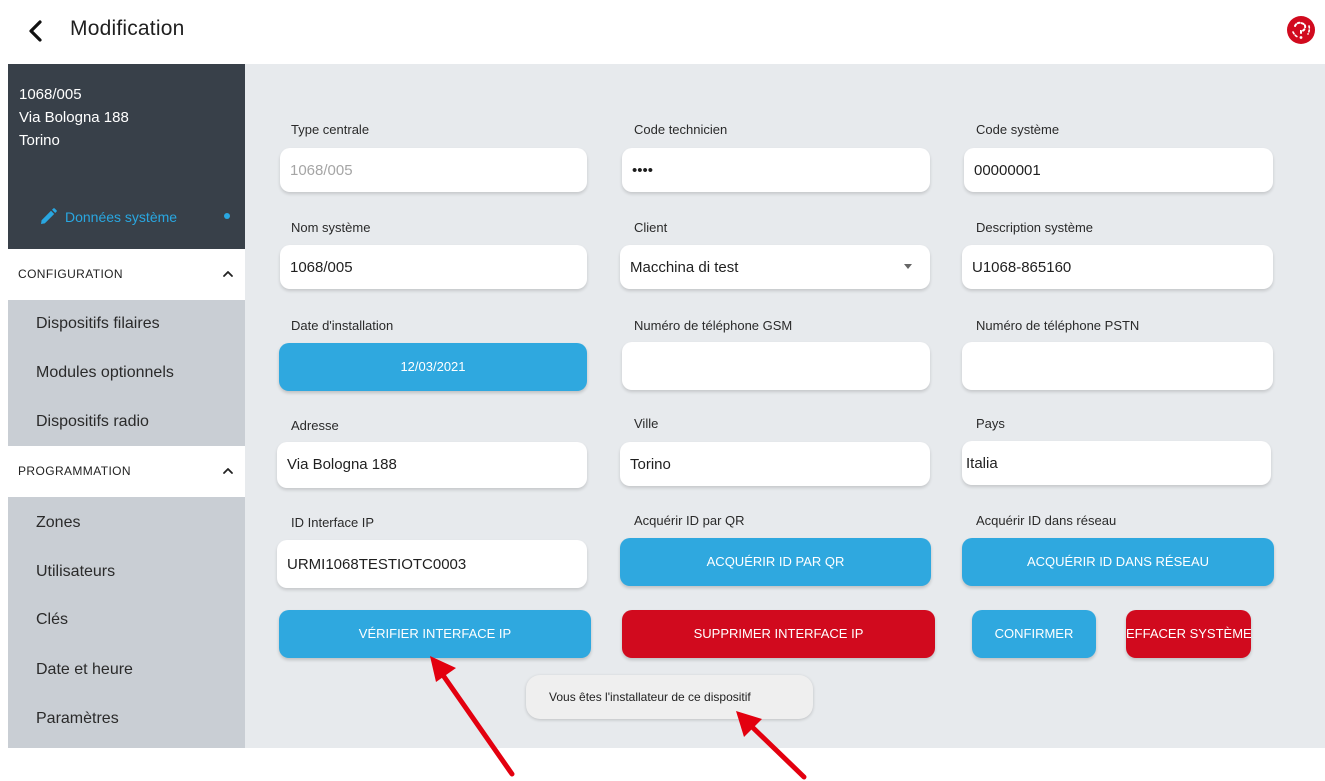  What do you see at coordinates (342, 464) in the screenshot?
I see `adresse-value: Via Bologna 188` at bounding box center [342, 464].